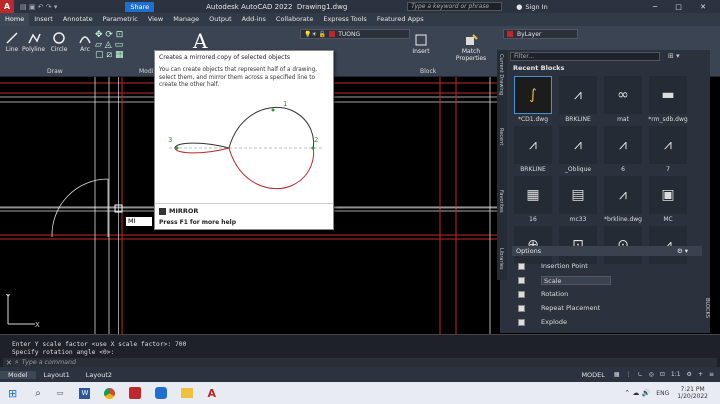 Image resolution: width=720 pixels, height=404 pixels. I want to click on quick-access-toolbar: ▤ ▣ ↶ ↷ ▾, so click(38, 7).